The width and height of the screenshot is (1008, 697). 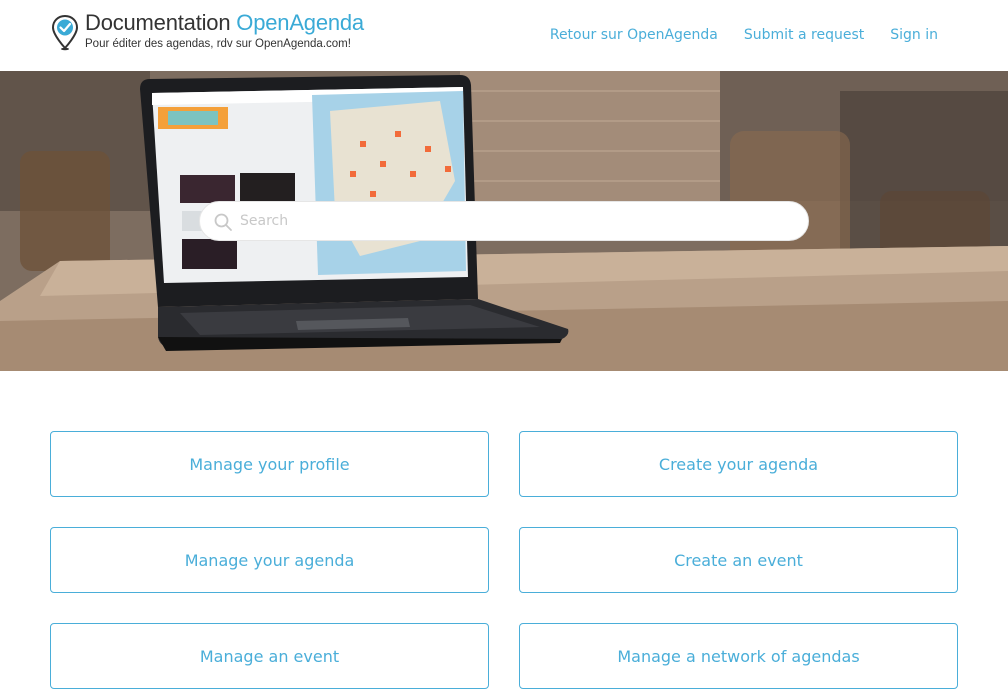 I want to click on nav-link-sign-in: Sign in, so click(x=914, y=35).